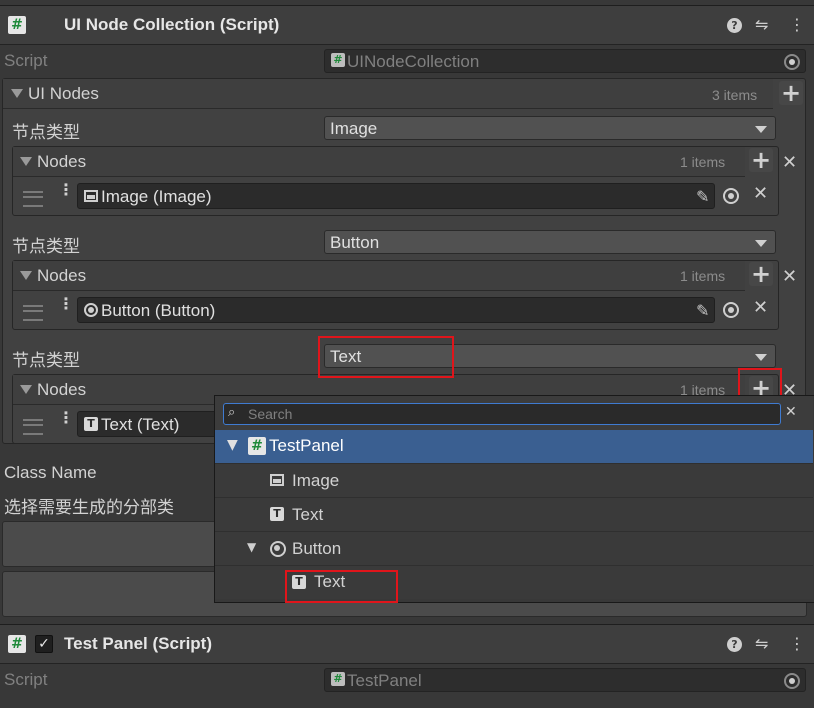 The image size is (814, 708). Describe the element at coordinates (44, 644) in the screenshot. I see `enabled-checkbox: ✓` at that location.